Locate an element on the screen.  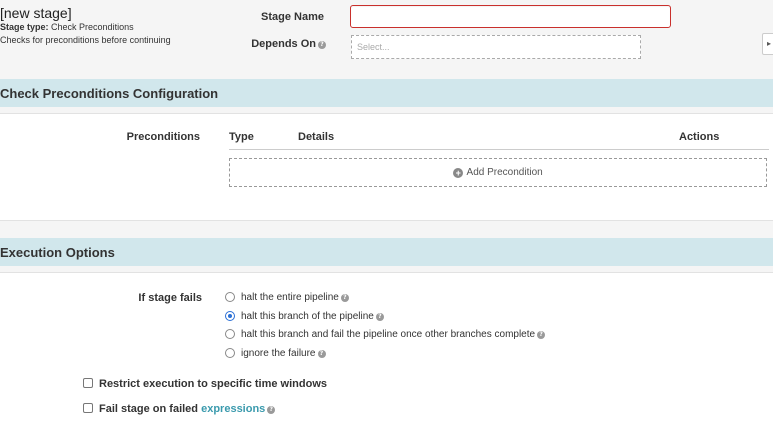
radio-label: halt this branch of the pipeline is located at coordinates (307, 316).